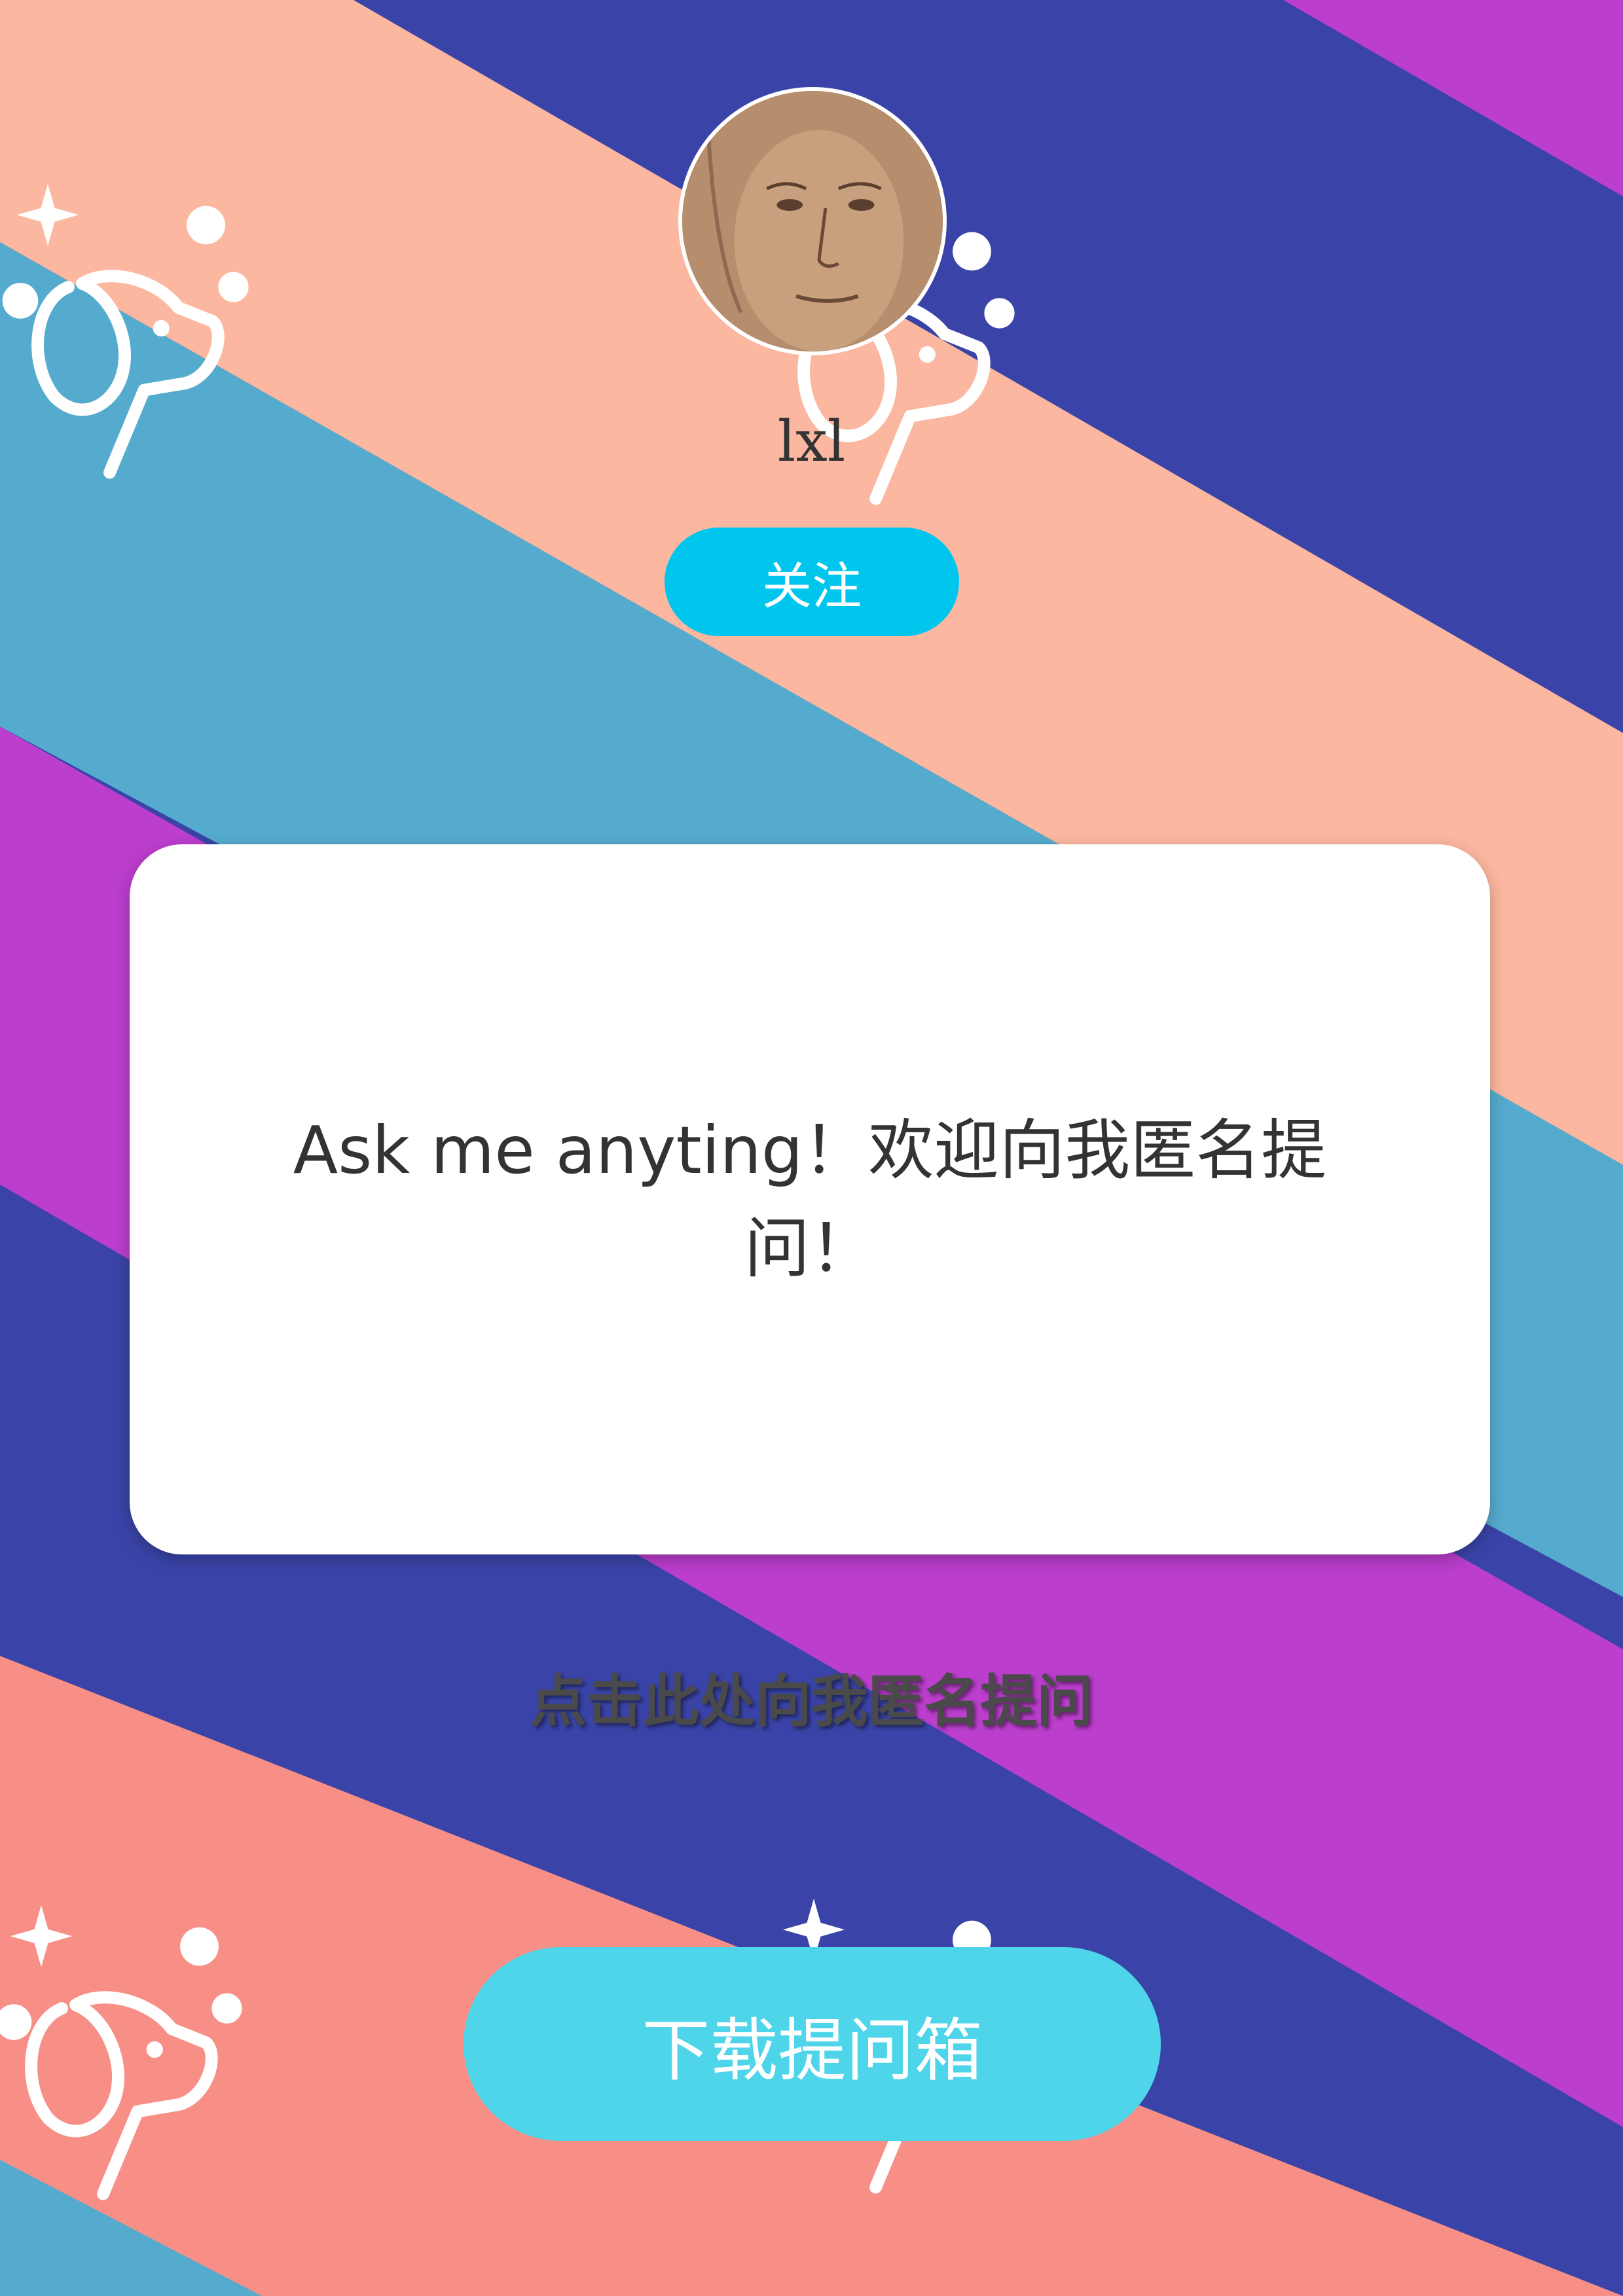 This screenshot has height=2296, width=1623. I want to click on download-button: 下载提问箱, so click(812, 2044).